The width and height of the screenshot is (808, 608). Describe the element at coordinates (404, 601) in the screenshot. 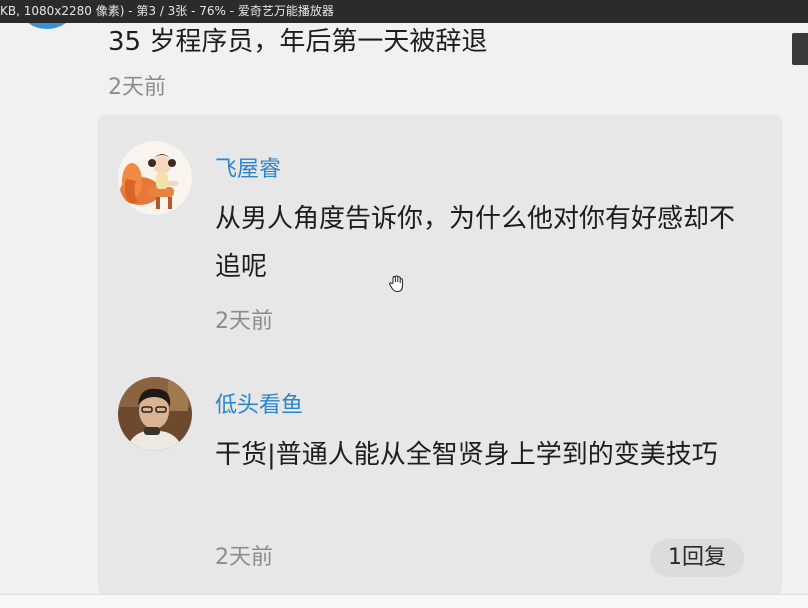

I see `status-bar` at that location.